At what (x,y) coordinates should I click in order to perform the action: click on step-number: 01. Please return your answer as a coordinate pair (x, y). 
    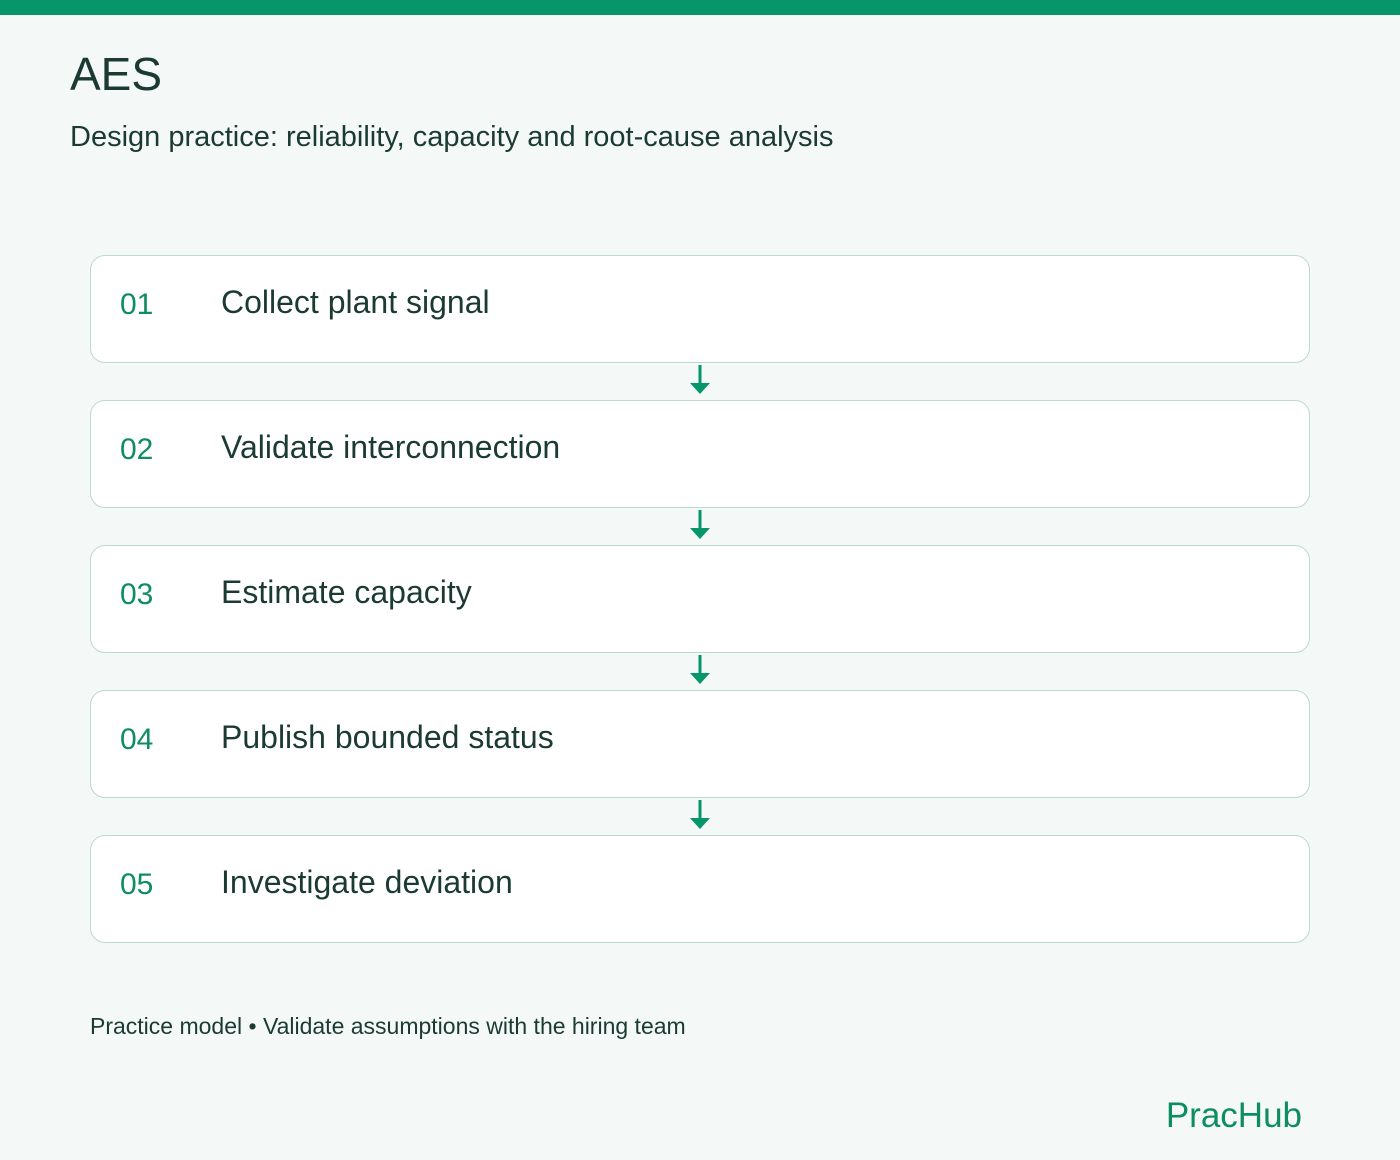
    Looking at the image, I should click on (137, 304).